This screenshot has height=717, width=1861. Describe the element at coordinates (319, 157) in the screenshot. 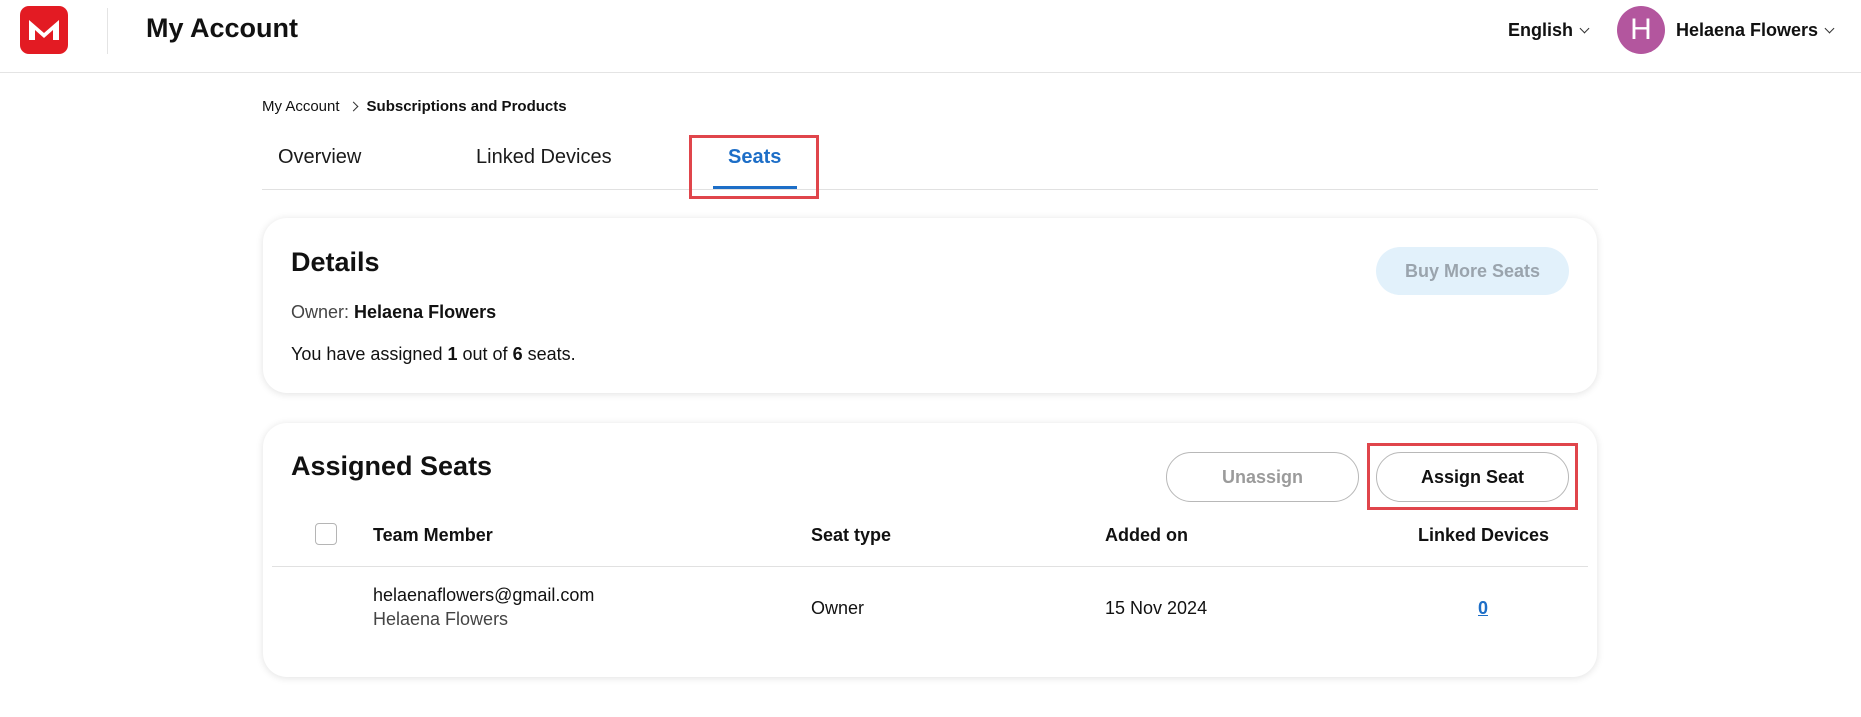

I see `tab-overview: Overview` at that location.